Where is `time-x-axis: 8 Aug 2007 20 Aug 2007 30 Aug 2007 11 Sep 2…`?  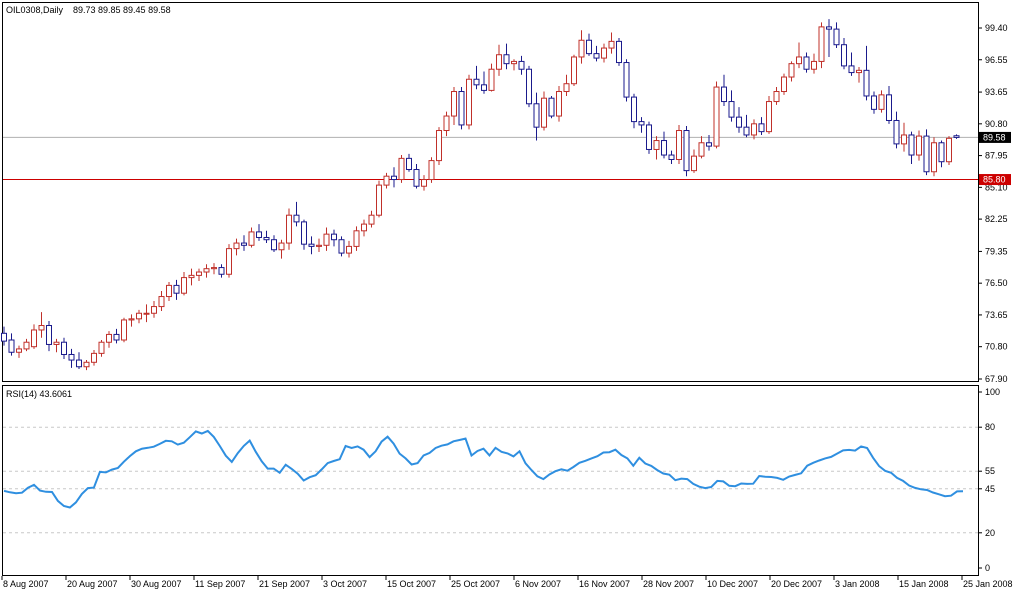
time-x-axis: 8 Aug 2007 20 Aug 2007 30 Aug 2007 11 Sep 2… is located at coordinates (507, 582).